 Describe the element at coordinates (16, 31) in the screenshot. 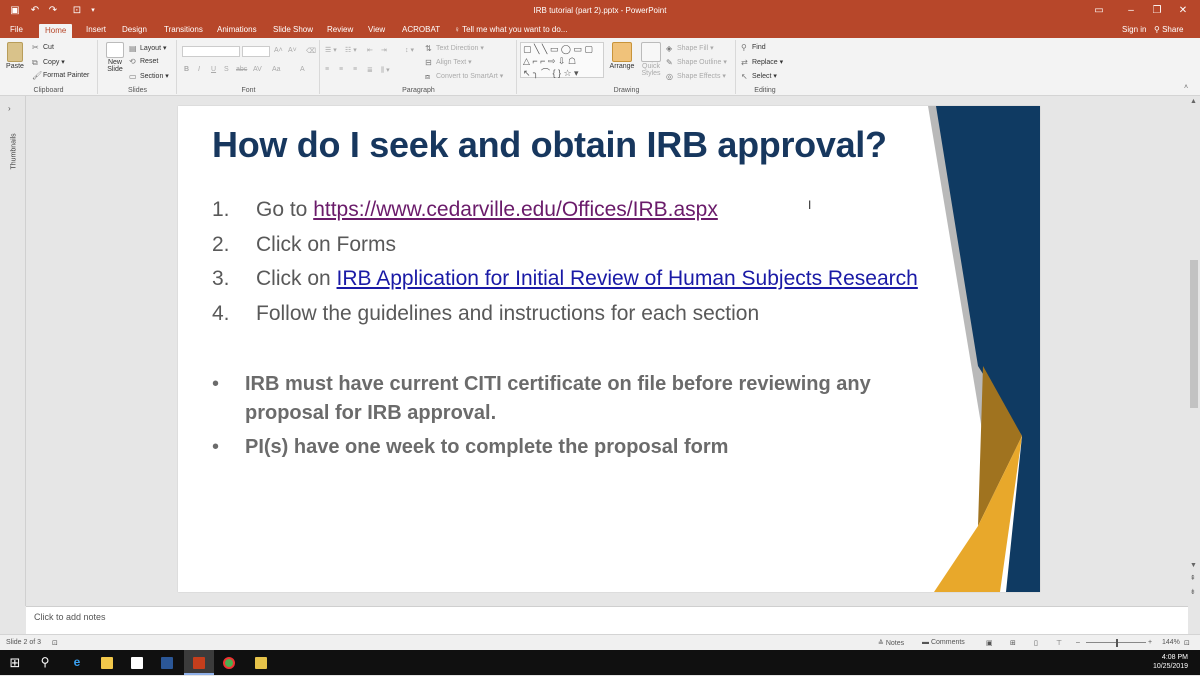

I see `tab-file: File` at that location.